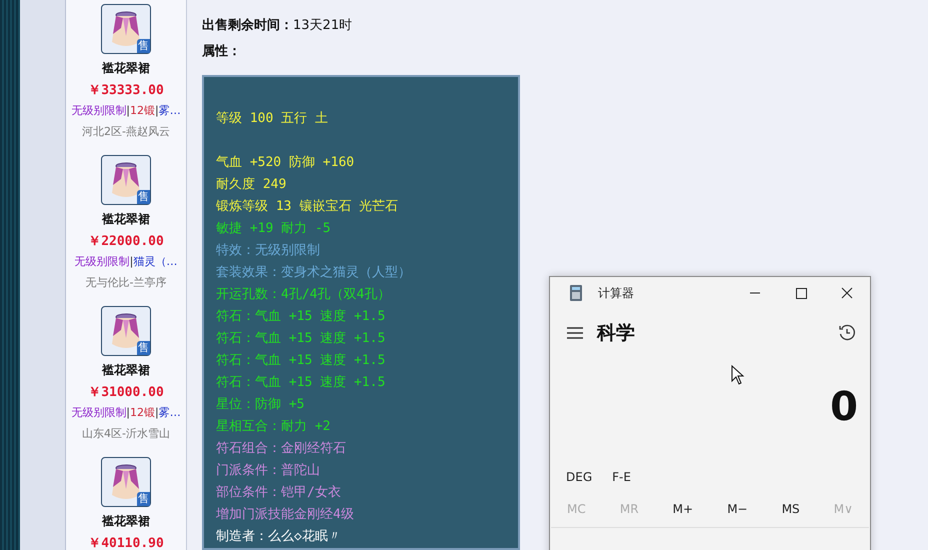 The image size is (928, 550). Describe the element at coordinates (683, 509) in the screenshot. I see `memory-button: M+` at that location.